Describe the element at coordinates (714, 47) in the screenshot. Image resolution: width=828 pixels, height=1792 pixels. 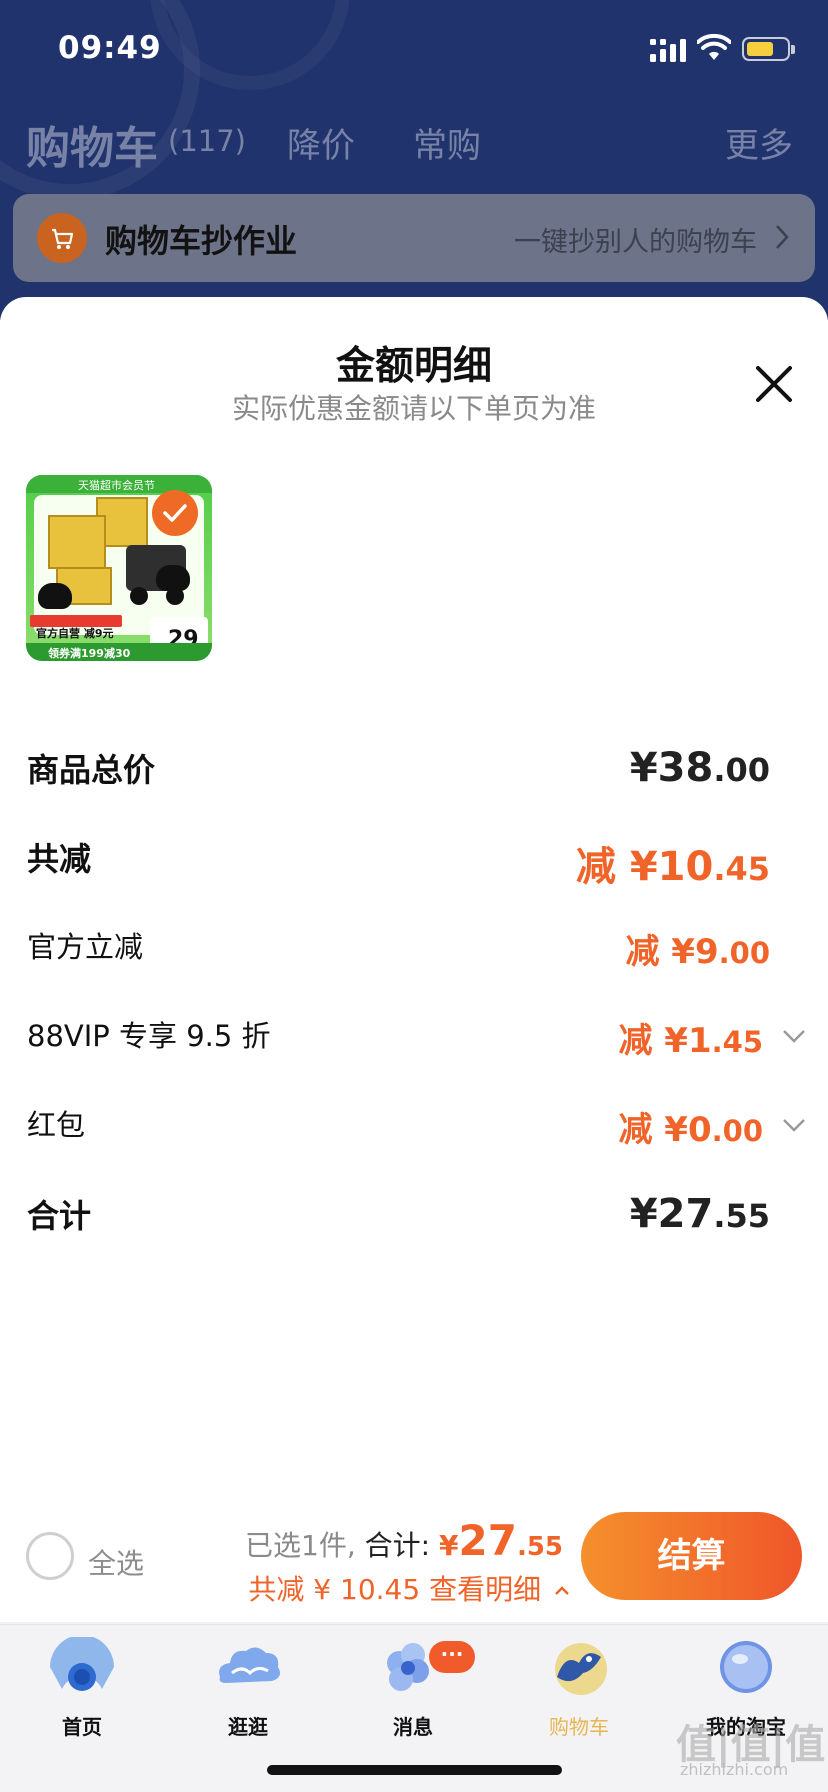
I see `wifi-icon` at that location.